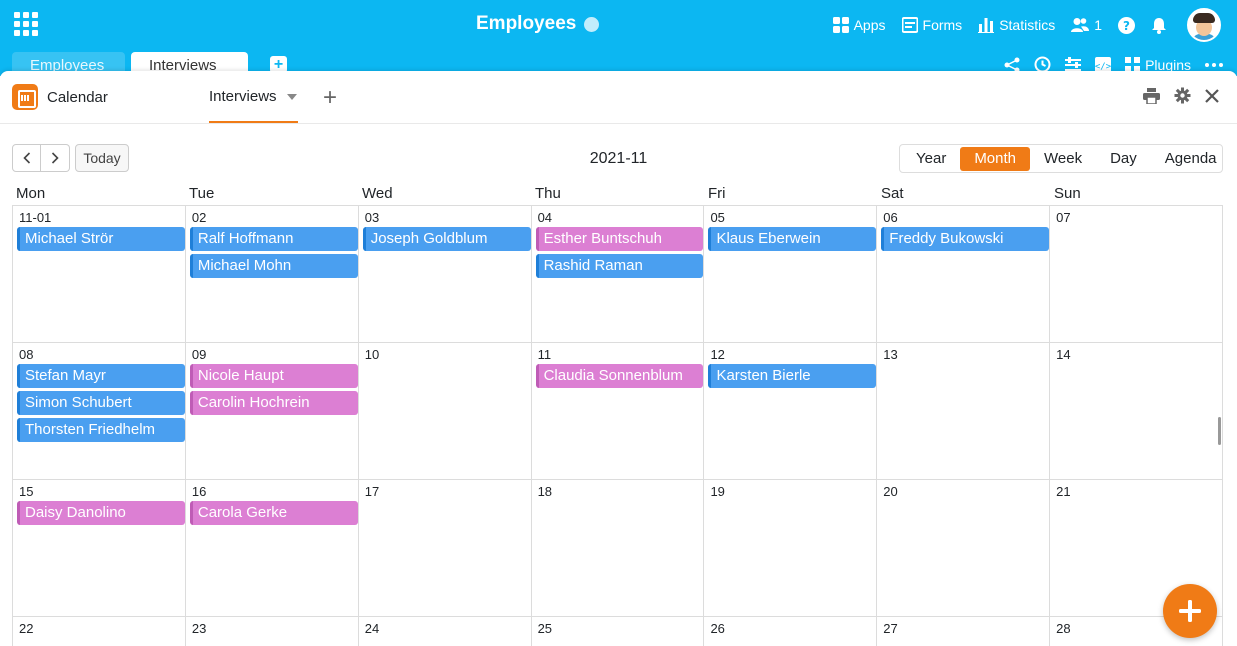  What do you see at coordinates (890, 628) in the screenshot?
I see `day-number: 27` at bounding box center [890, 628].